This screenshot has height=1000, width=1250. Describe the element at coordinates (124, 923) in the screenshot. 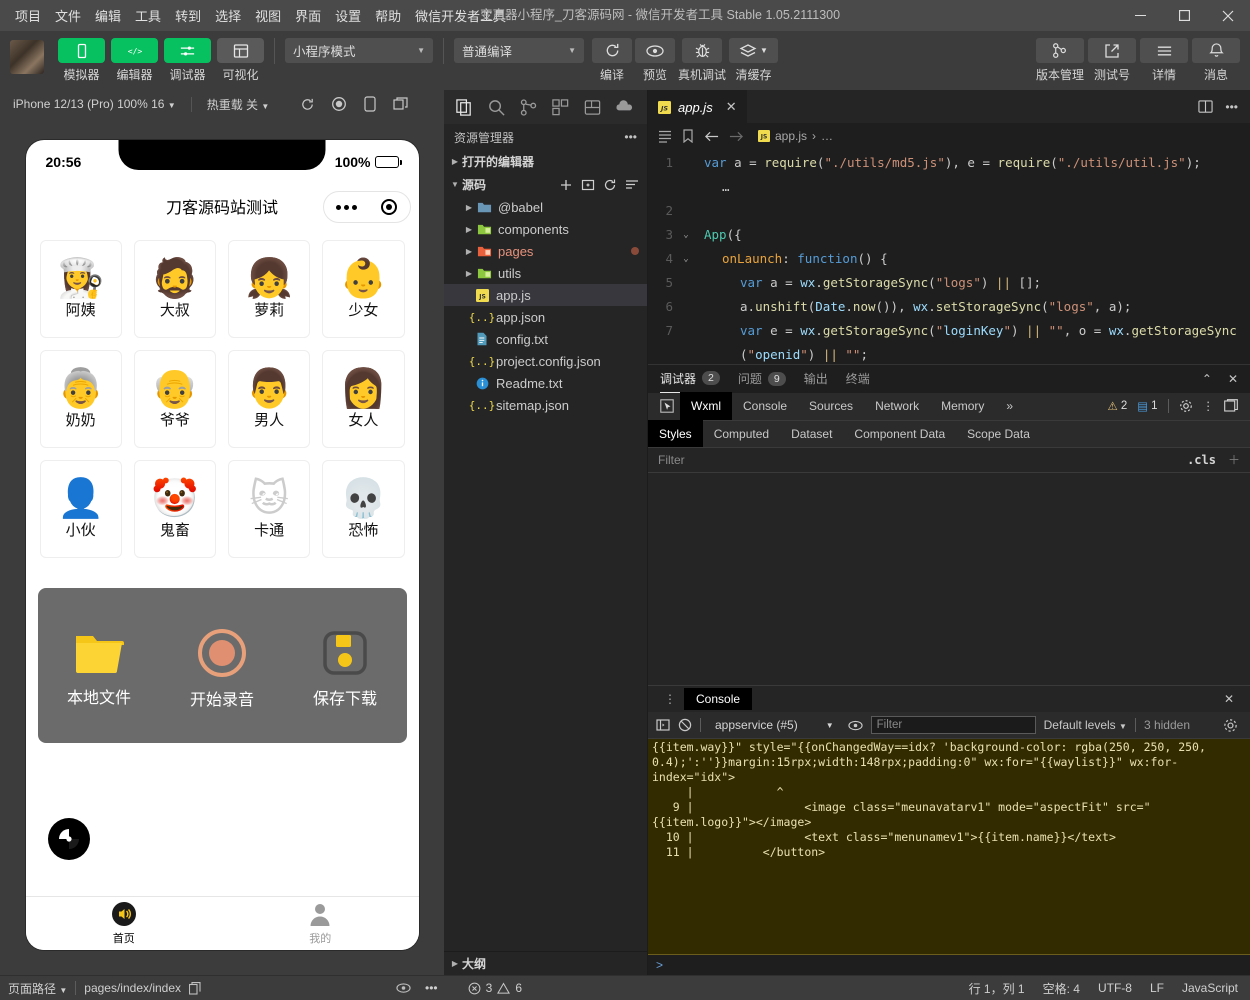

I see `phone-tab-0: 首页` at that location.